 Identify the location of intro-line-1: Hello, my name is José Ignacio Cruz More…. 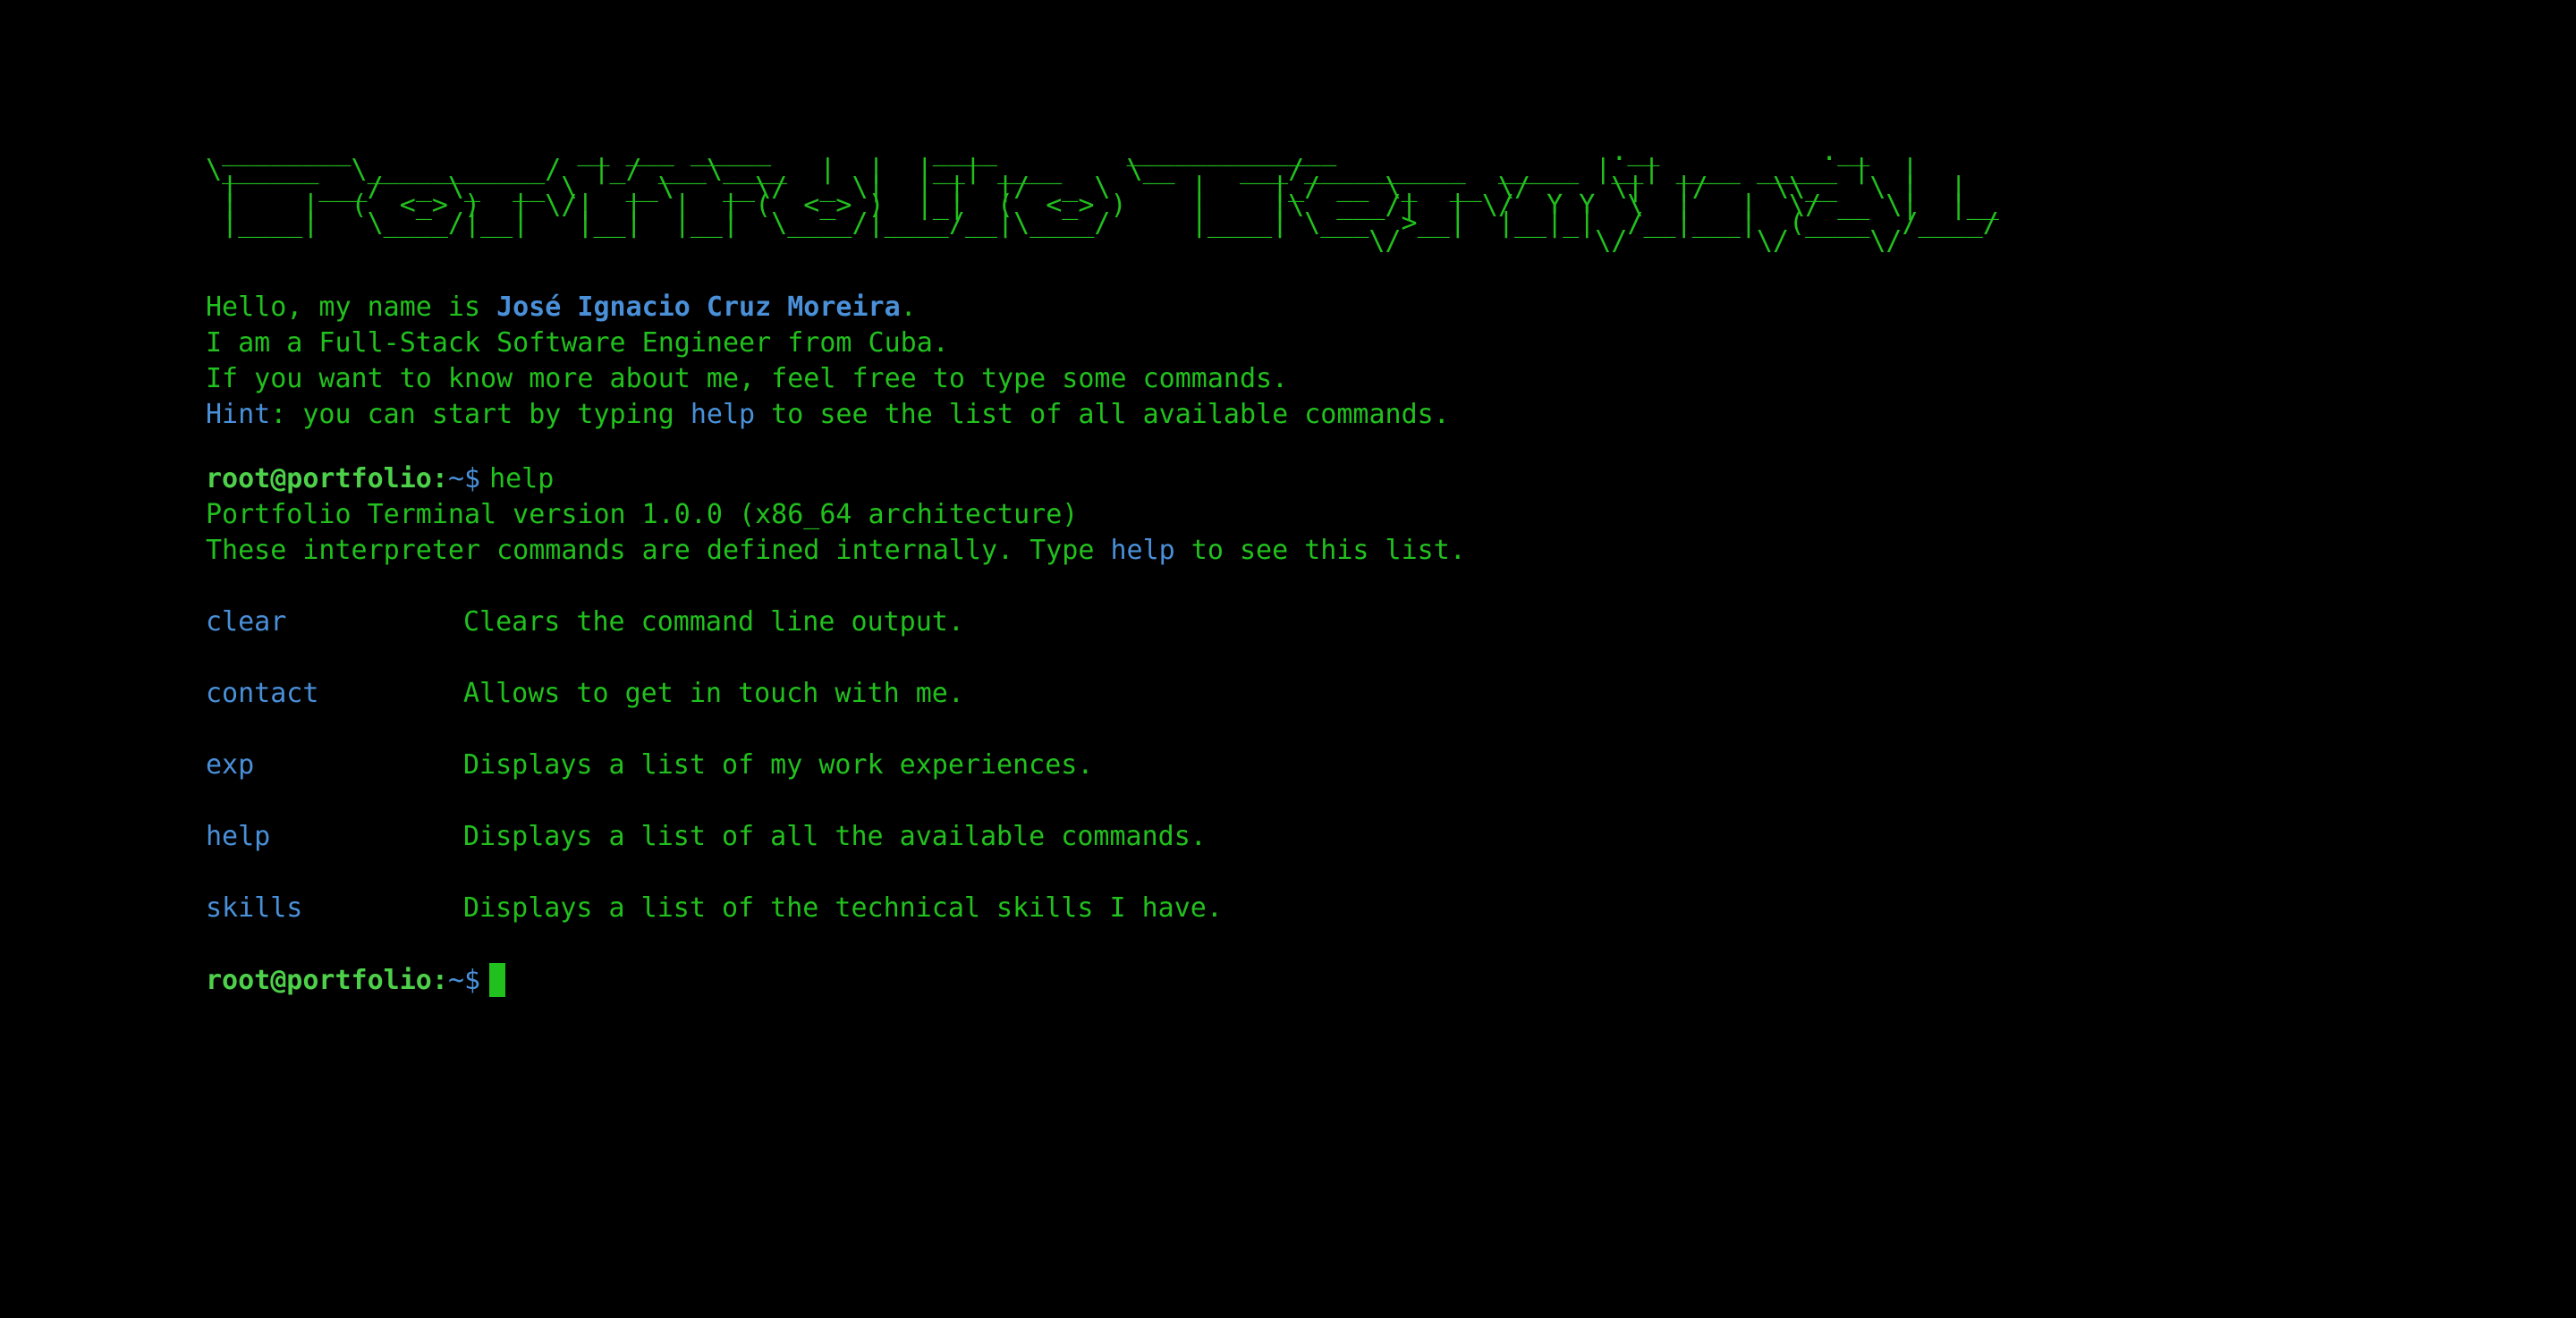
(1373, 307).